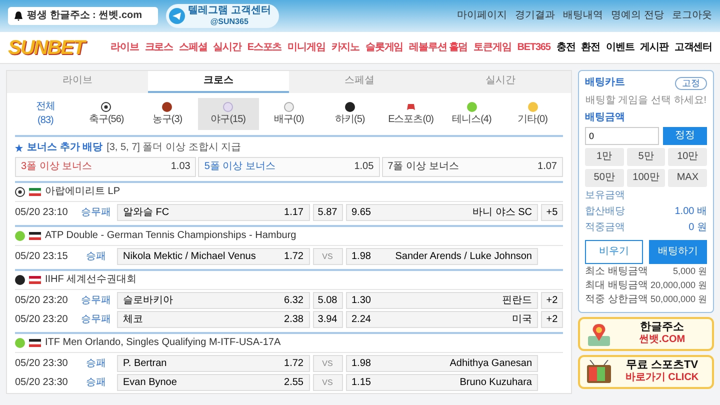 Image resolution: width=720 pixels, height=405 pixels. What do you see at coordinates (472, 120) in the screenshot?
I see `filter-label: 테니스(4)` at bounding box center [472, 120].